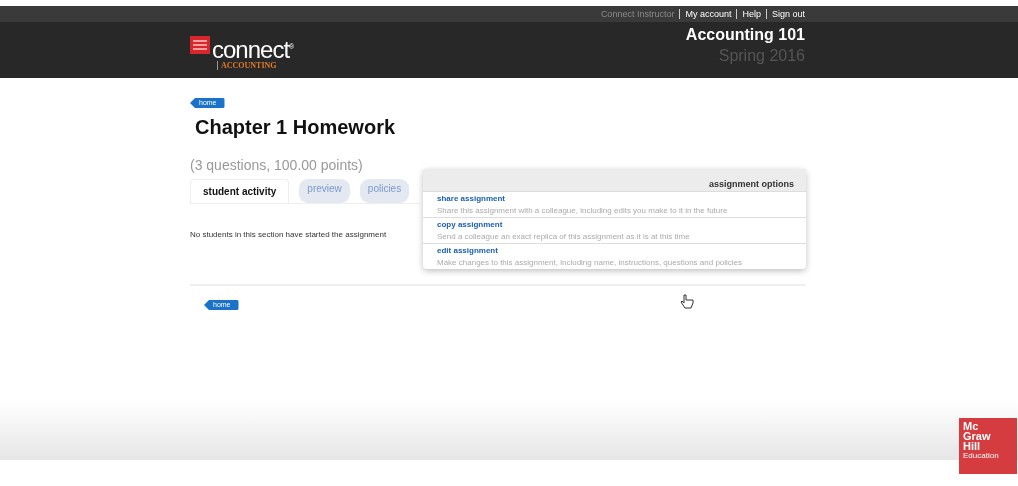  Describe the element at coordinates (708, 14) in the screenshot. I see `header-link: My account` at that location.